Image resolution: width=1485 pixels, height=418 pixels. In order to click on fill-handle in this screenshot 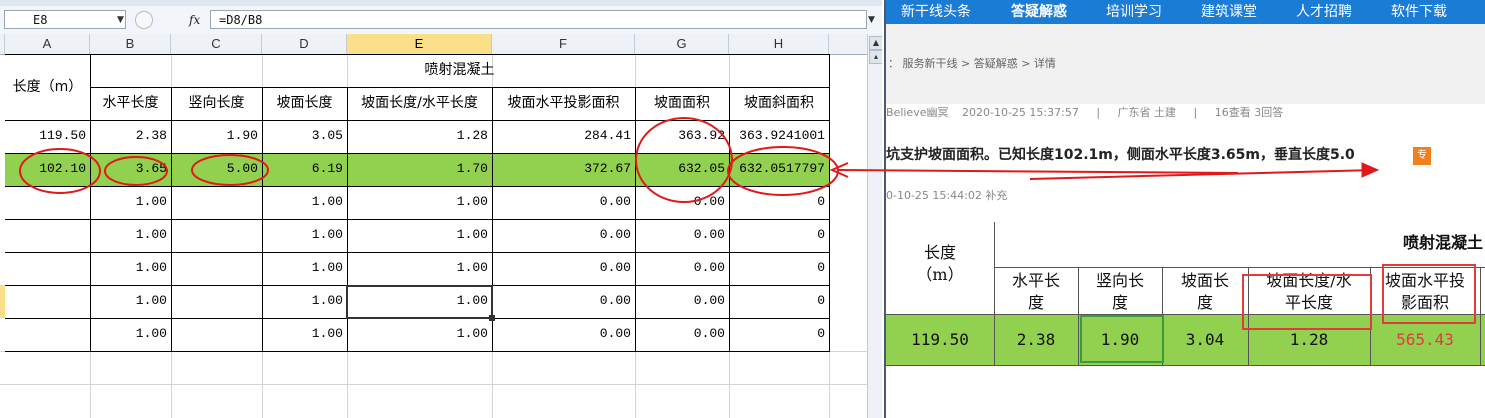, I will do `click(492, 318)`.